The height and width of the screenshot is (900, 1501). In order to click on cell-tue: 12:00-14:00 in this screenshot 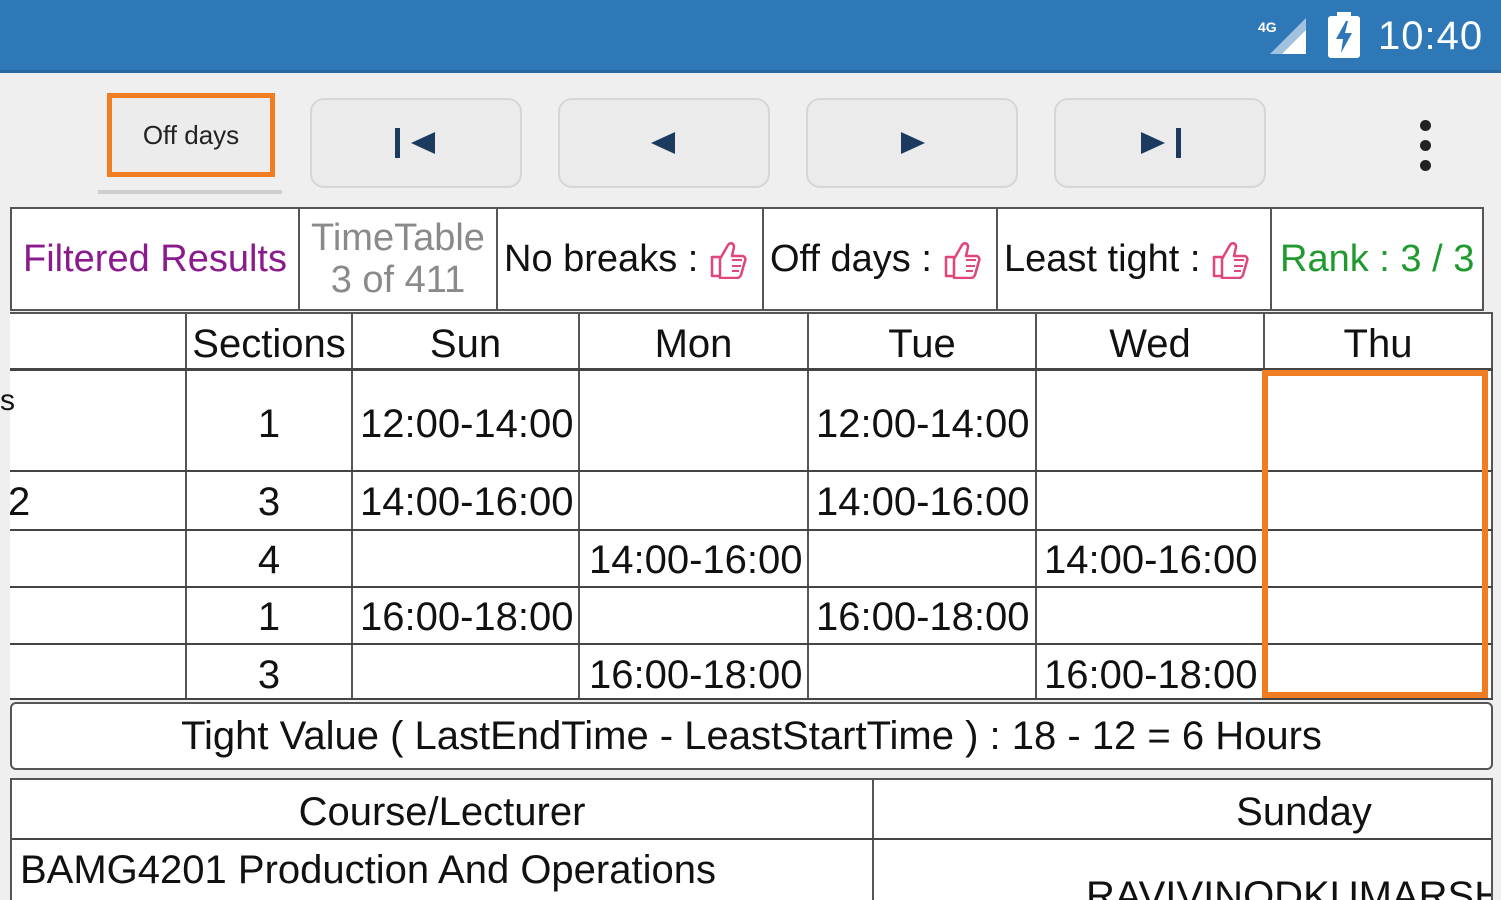, I will do `click(923, 424)`.